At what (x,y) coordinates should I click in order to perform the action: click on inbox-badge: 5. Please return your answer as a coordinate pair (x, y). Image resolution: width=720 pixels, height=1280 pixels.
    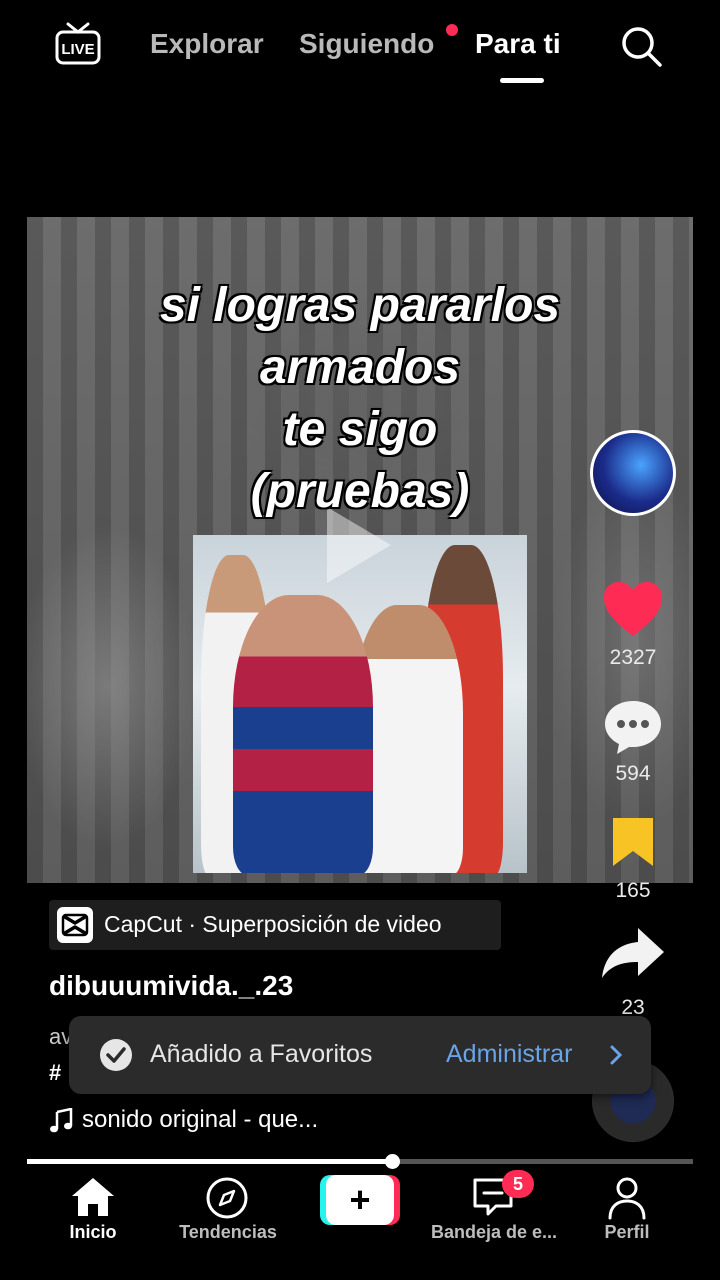
    Looking at the image, I should click on (518, 1184).